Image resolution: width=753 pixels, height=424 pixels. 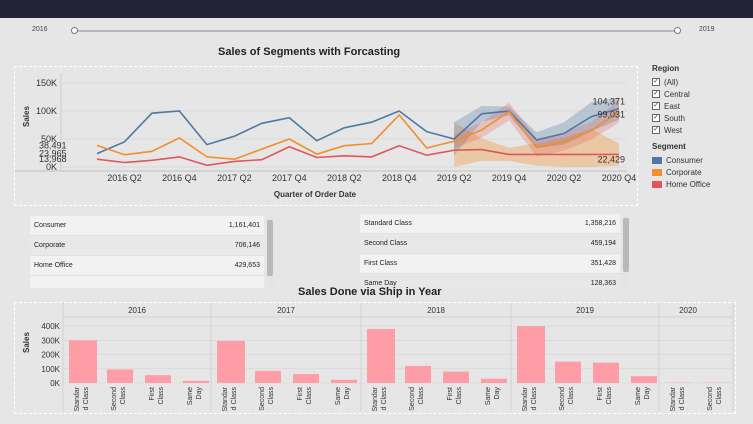 I want to click on line-chart-title: Sales of Segments with Forcasting, so click(x=309, y=52).